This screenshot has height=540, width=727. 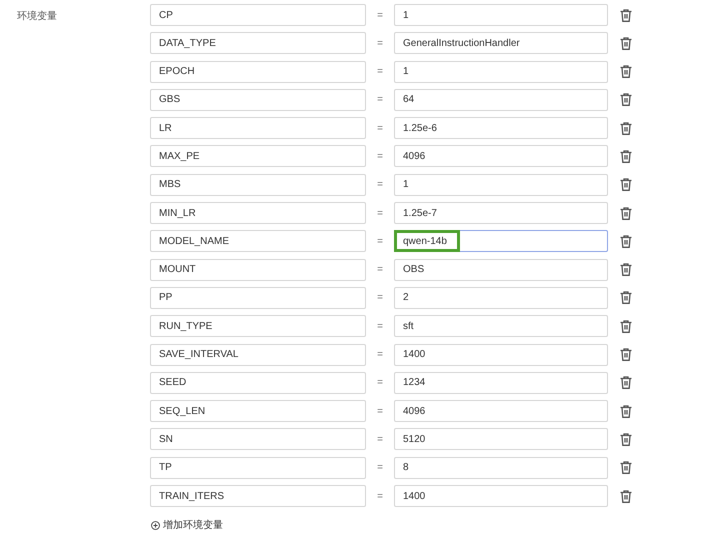 What do you see at coordinates (501, 213) in the screenshot?
I see `value-field: 1.25e-7` at bounding box center [501, 213].